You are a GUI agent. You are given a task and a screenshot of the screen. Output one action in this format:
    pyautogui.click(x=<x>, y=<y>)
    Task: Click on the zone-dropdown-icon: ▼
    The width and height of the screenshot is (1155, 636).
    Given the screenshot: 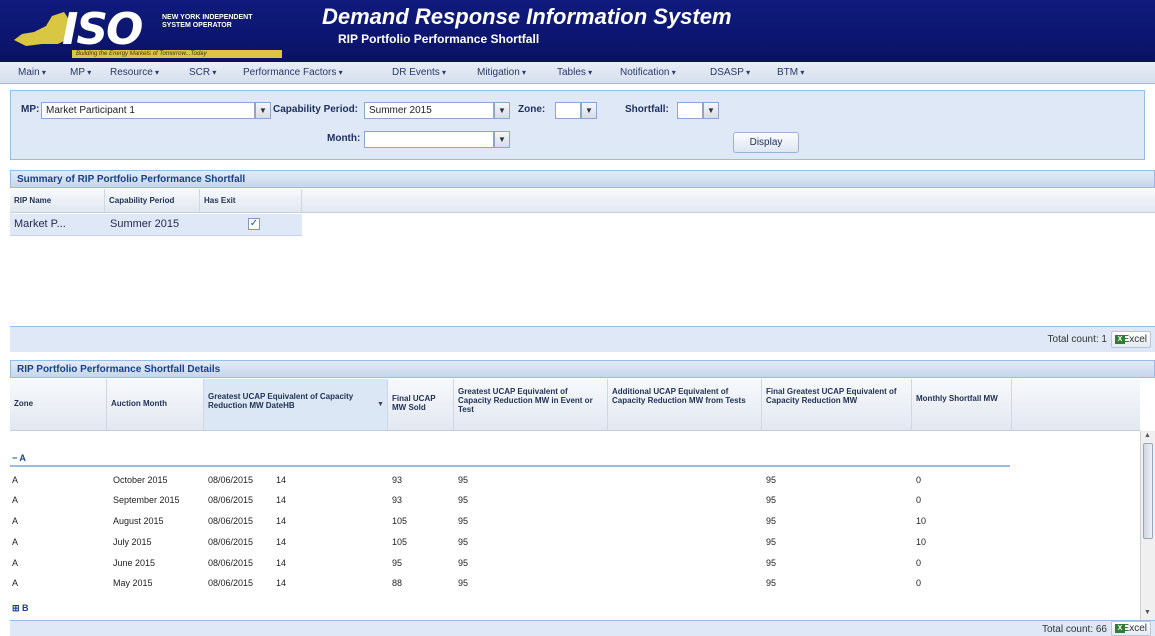 What is the action you would take?
    pyautogui.click(x=589, y=110)
    